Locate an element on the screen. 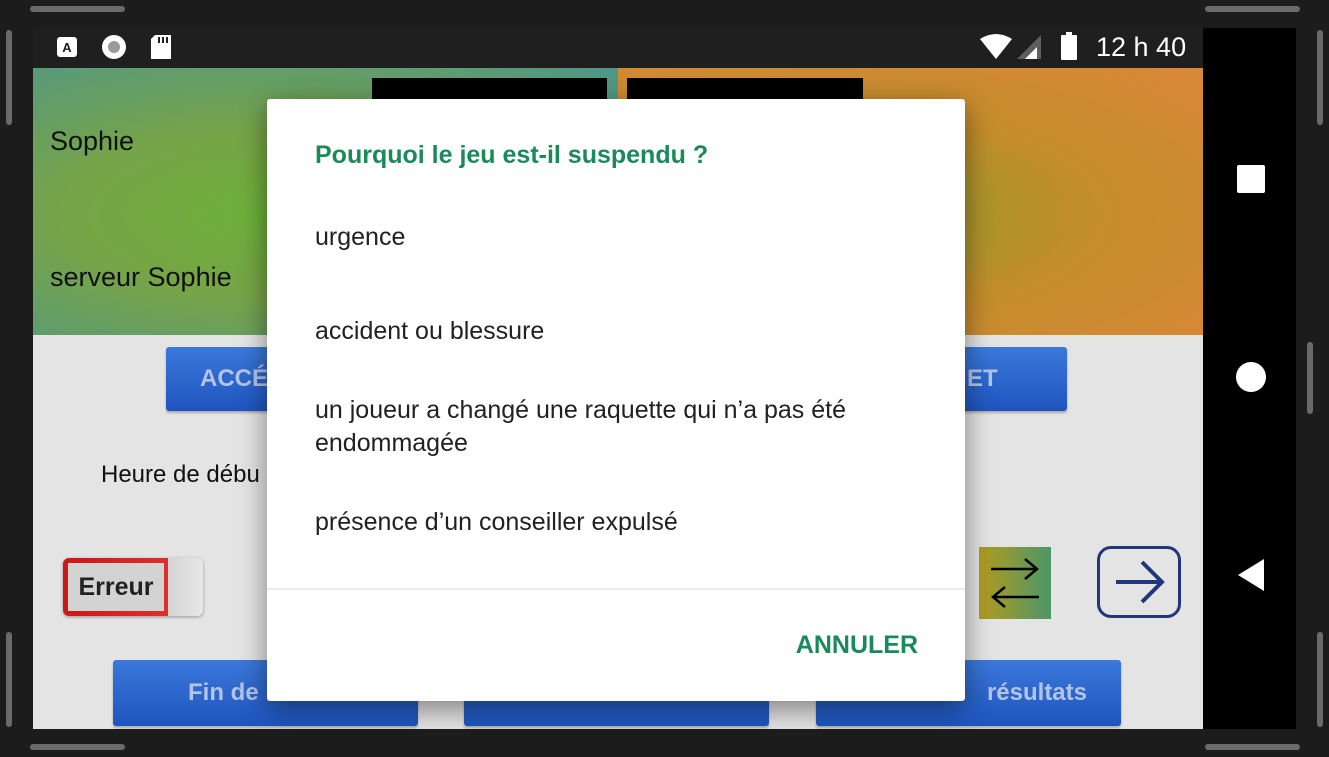 This screenshot has height=757, width=1329. option-emergency: urgence is located at coordinates (605, 237).